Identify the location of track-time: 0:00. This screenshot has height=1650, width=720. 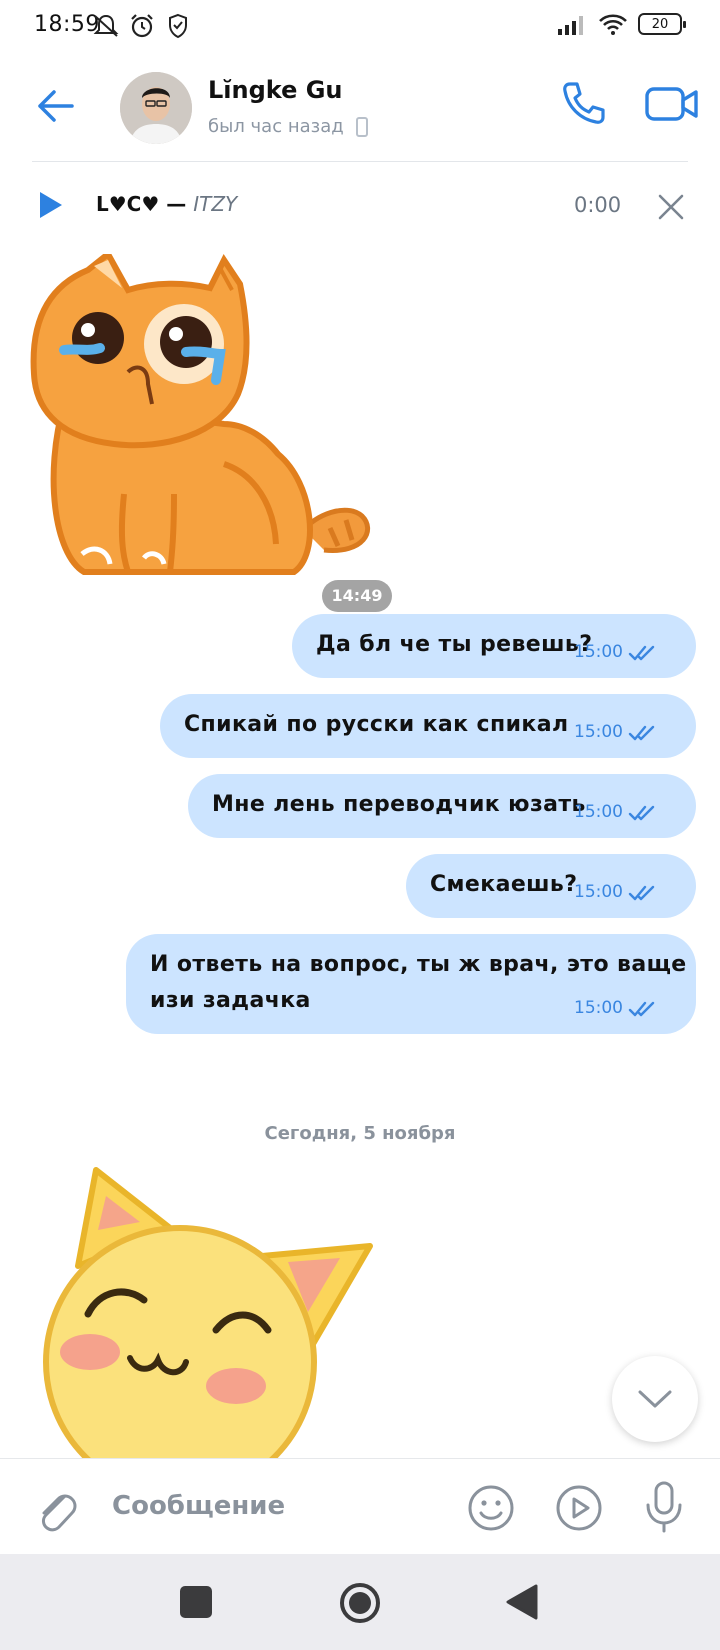
(598, 205).